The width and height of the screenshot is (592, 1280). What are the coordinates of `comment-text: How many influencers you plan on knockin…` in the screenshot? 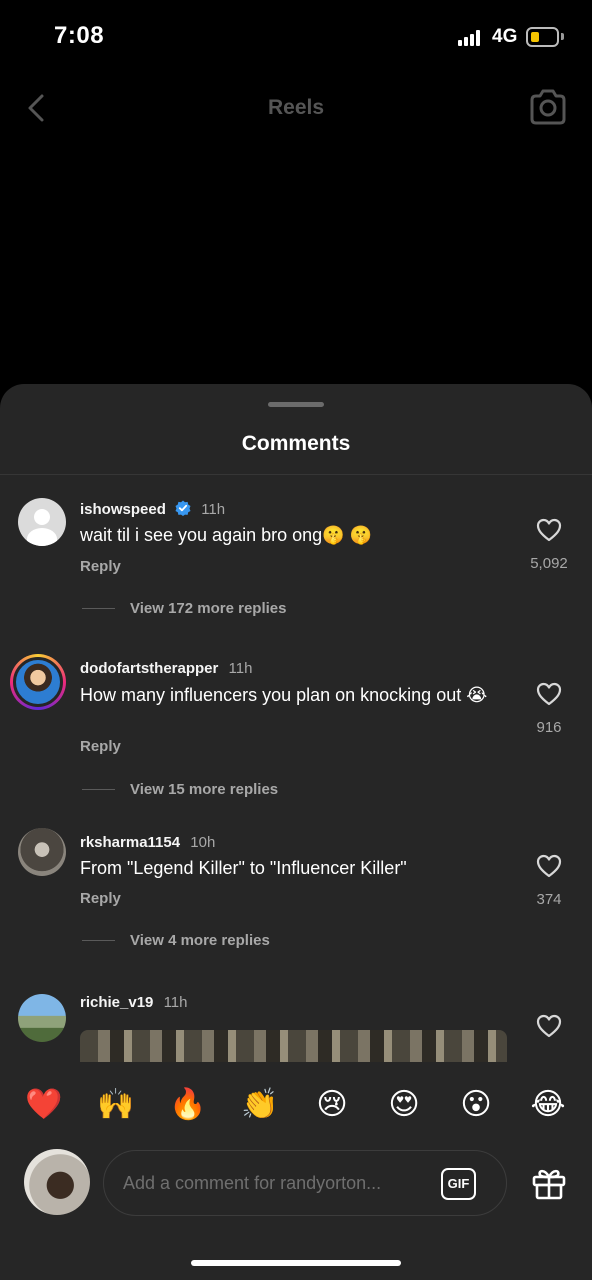 It's located at (284, 695).